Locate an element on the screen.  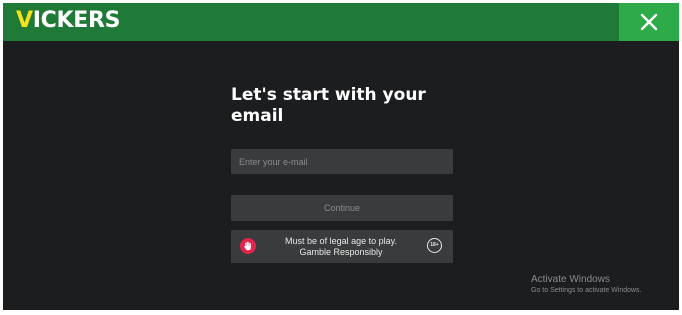
logo-letter-v: V is located at coordinates (24, 20).